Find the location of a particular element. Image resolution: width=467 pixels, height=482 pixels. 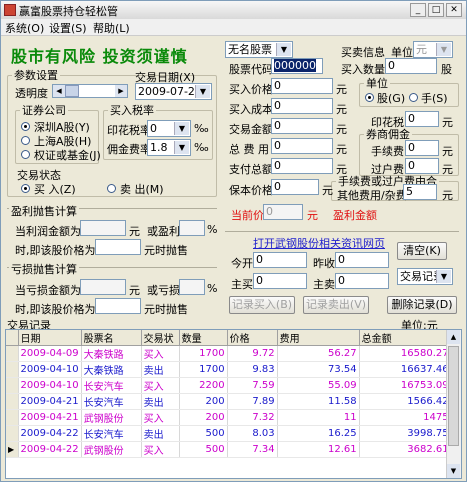

buy-price-input: 0 is located at coordinates (302, 86).